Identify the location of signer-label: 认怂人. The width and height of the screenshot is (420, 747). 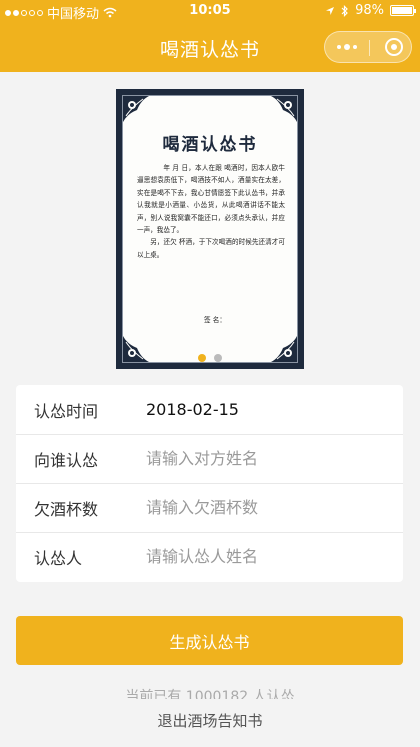
(58, 558).